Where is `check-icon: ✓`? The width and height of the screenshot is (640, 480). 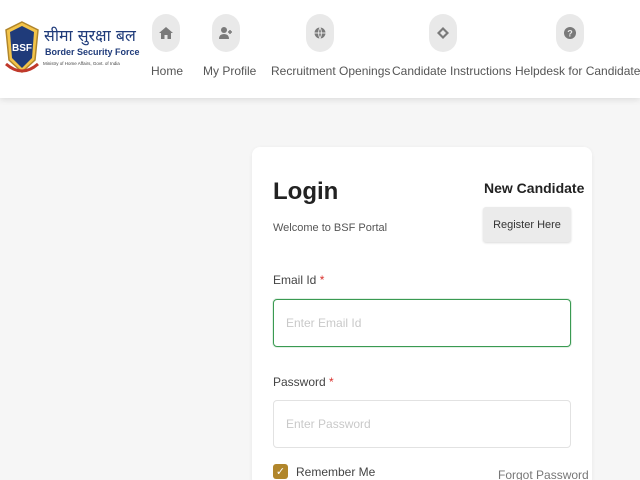
check-icon: ✓ is located at coordinates (280, 472).